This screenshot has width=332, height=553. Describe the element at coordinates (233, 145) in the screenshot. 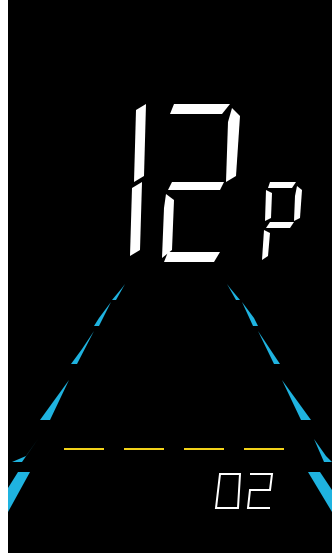

I see `digit-2-upper-right-segment` at that location.